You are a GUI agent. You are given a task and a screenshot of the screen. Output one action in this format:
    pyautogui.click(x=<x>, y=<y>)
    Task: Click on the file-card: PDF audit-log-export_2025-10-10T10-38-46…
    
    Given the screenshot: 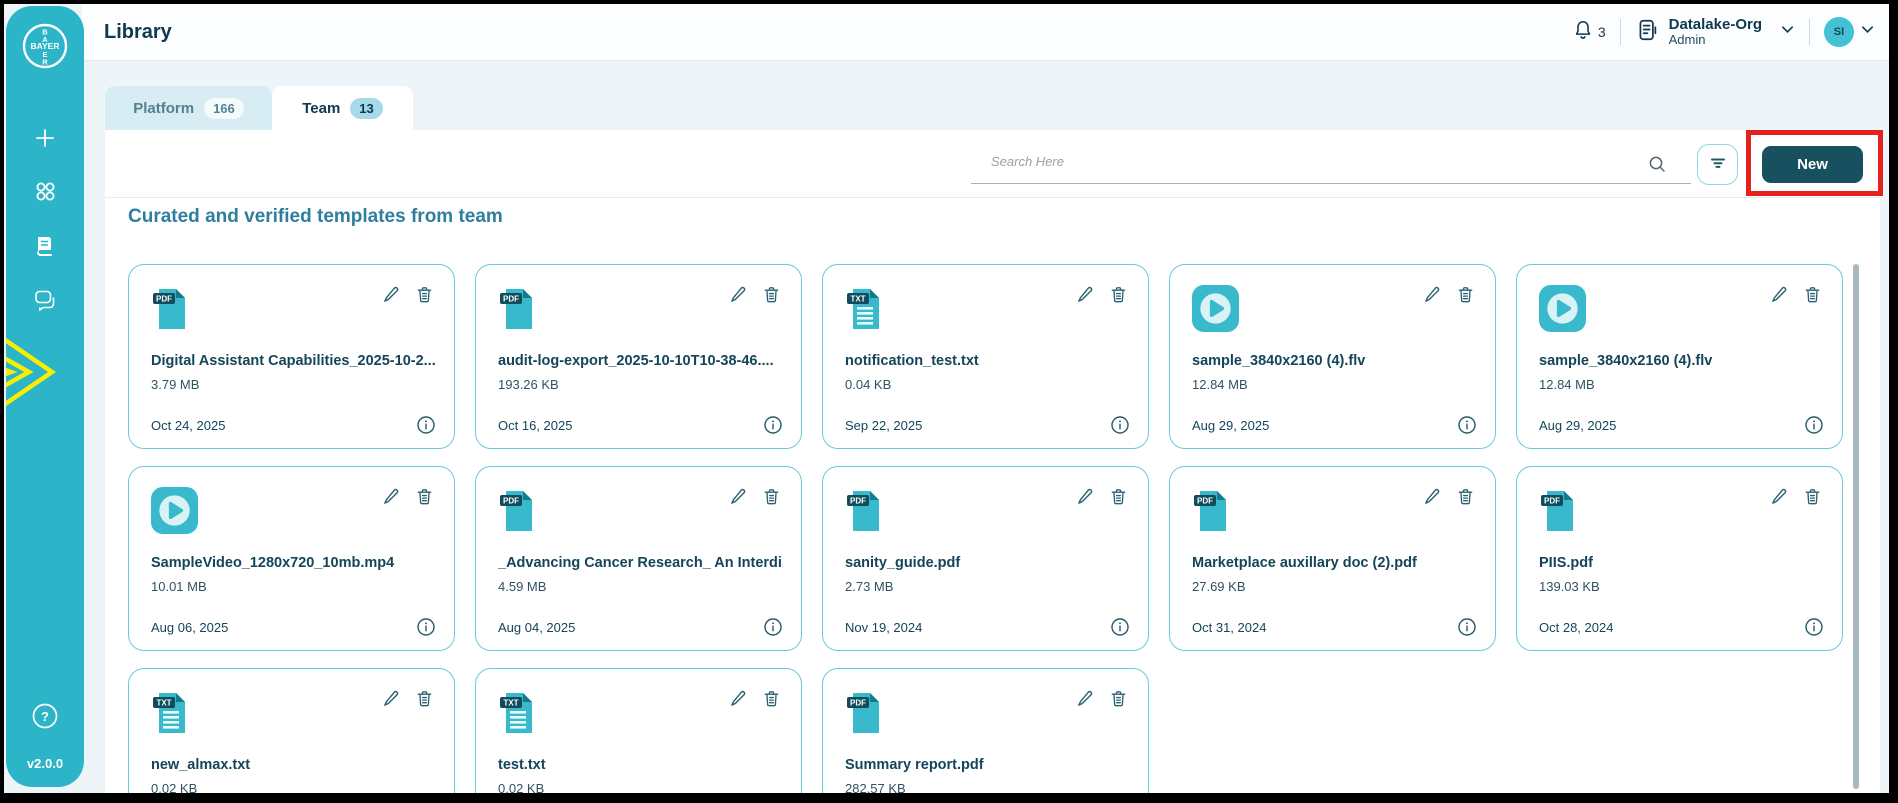 What is the action you would take?
    pyautogui.click(x=638, y=356)
    